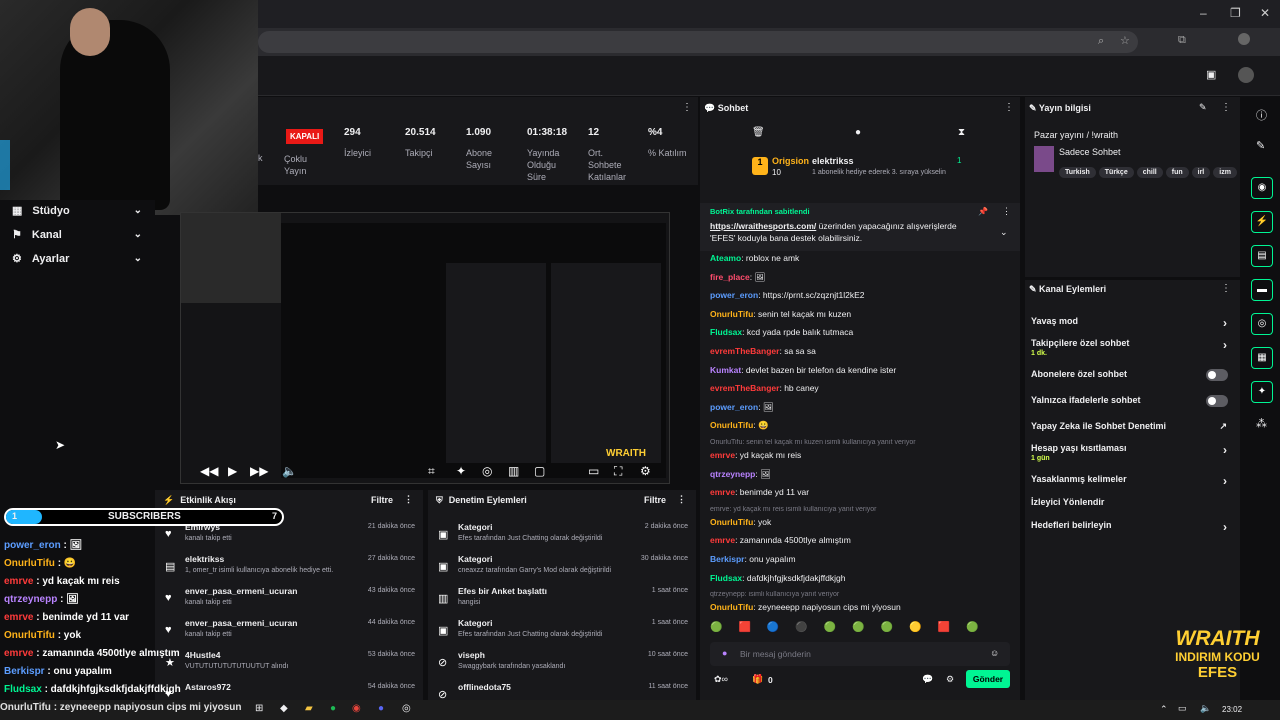 Image resolution: width=1280 pixels, height=720 pixels. I want to click on chat-icon: ▬, so click(1262, 290).